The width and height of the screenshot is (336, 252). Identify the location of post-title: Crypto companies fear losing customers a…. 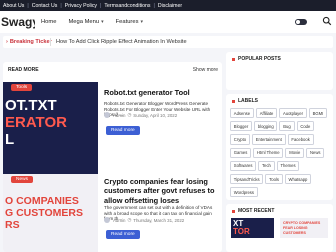
(162, 191).